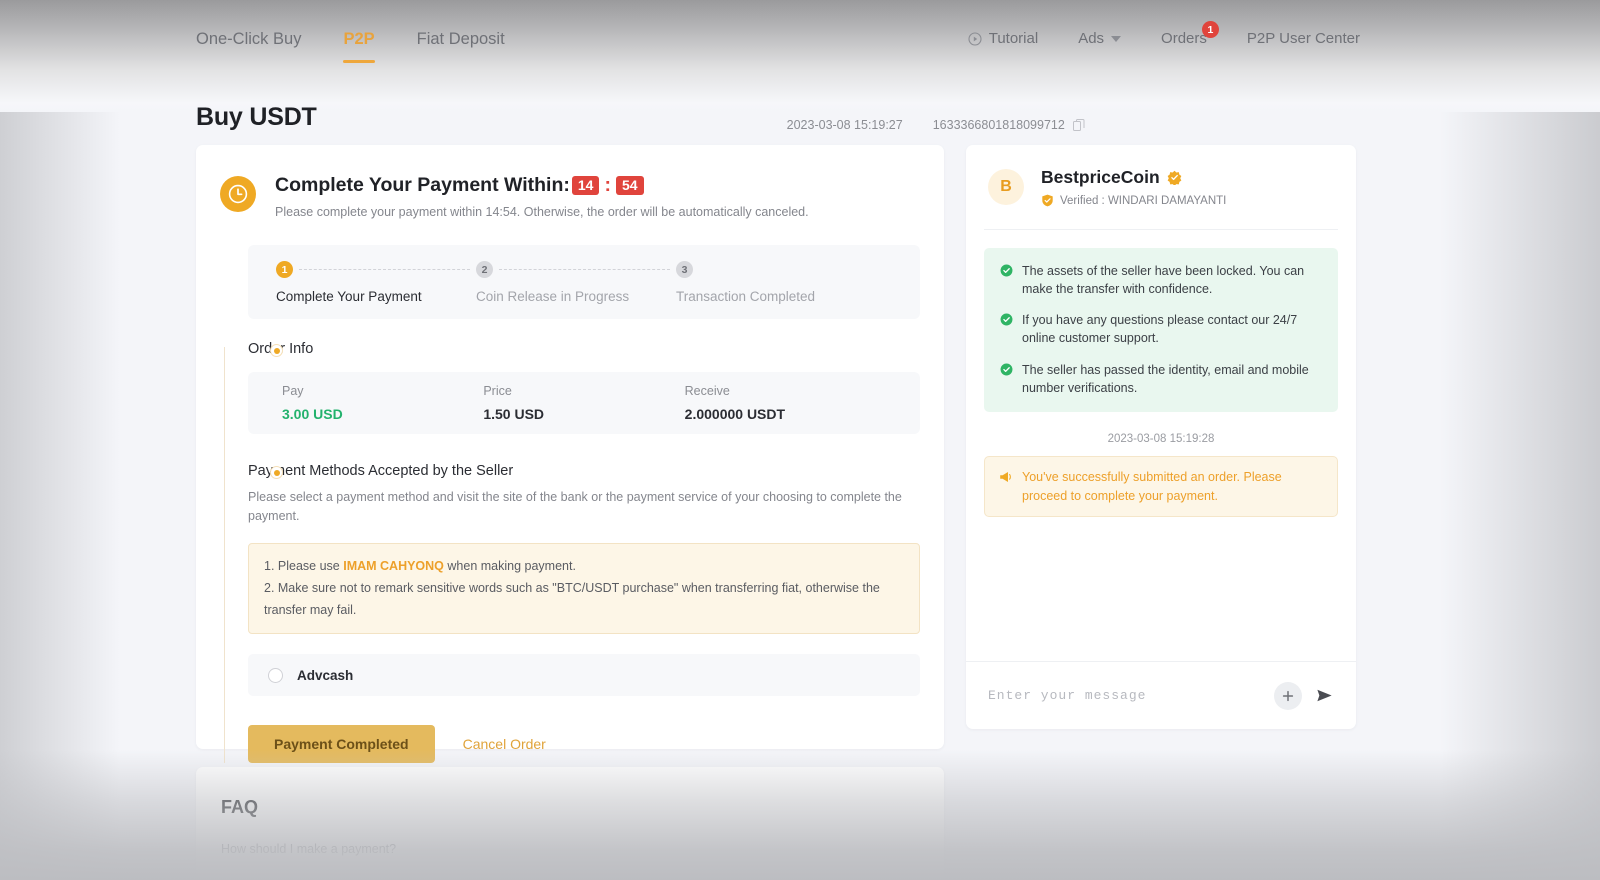 The height and width of the screenshot is (880, 1600). Describe the element at coordinates (514, 414) in the screenshot. I see `cell-value: 1.50 USD` at that location.